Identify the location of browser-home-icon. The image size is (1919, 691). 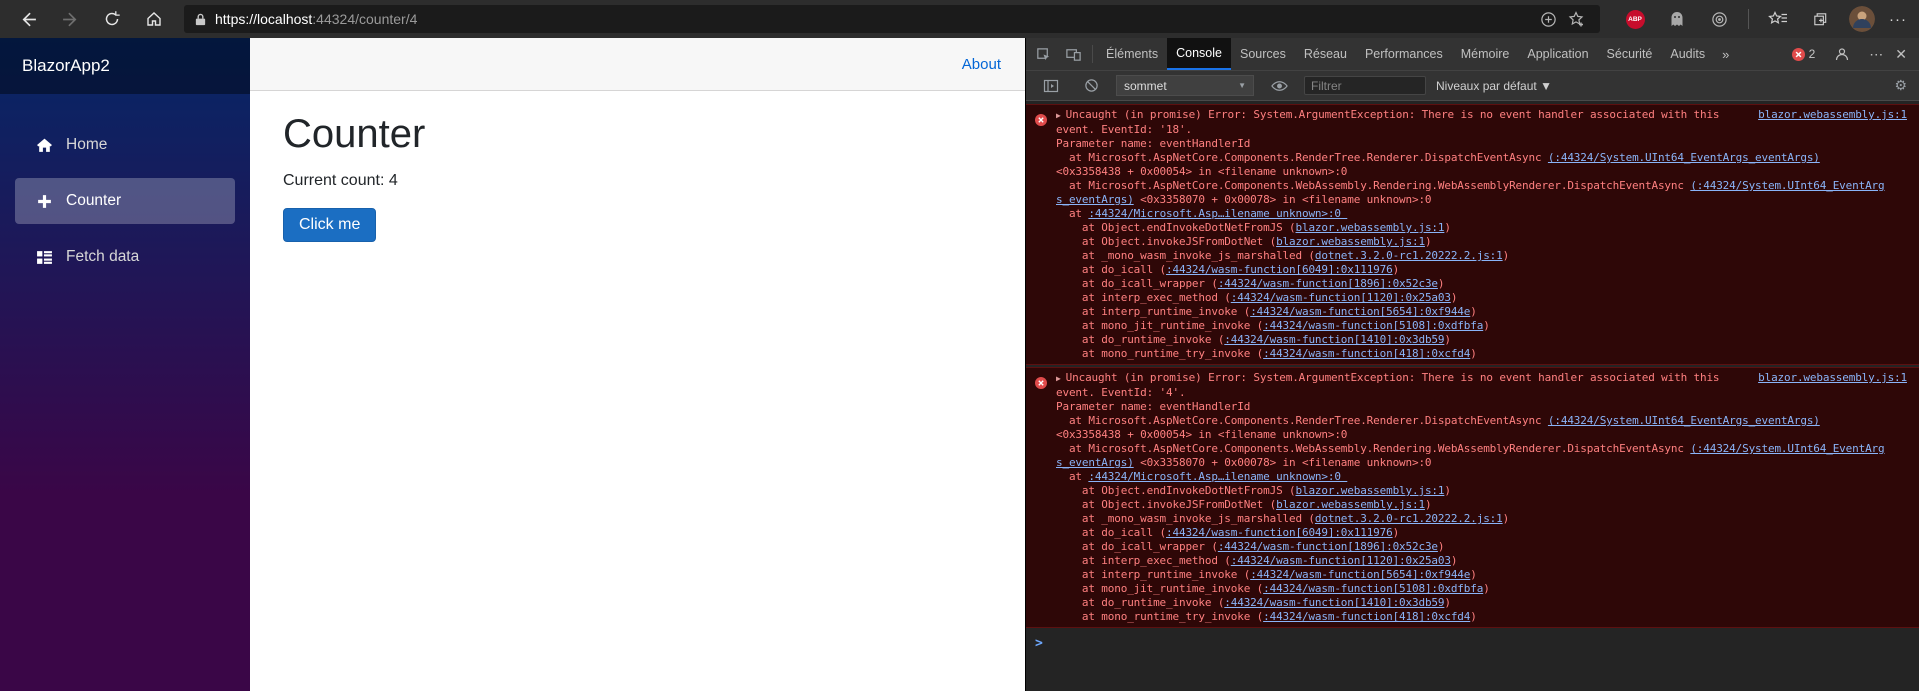
(154, 19).